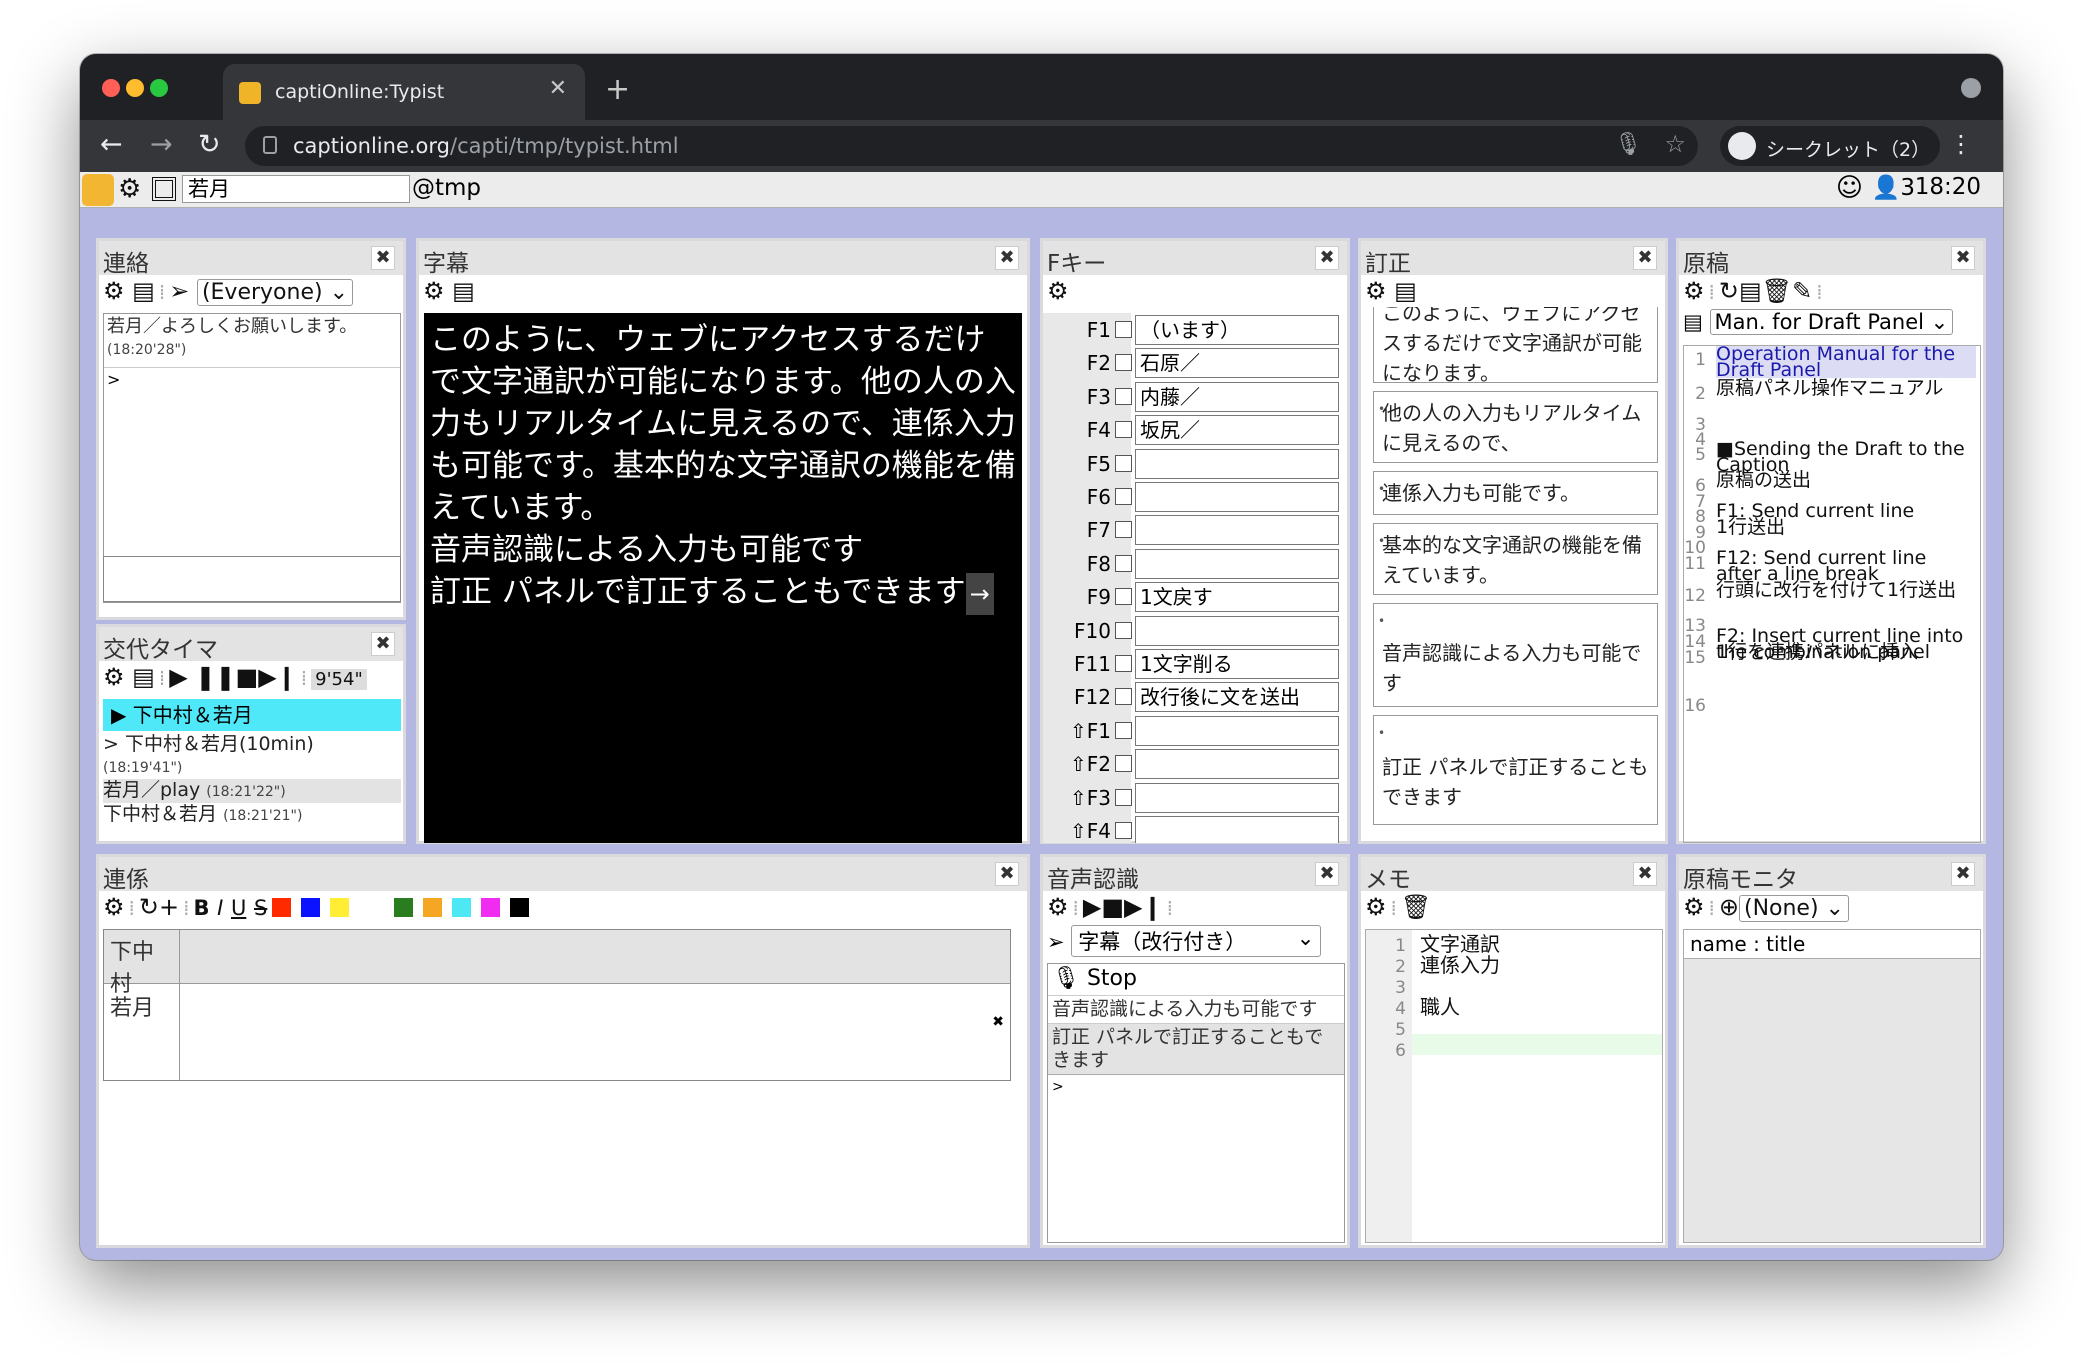 Image resolution: width=2081 pixels, height=1366 pixels. Describe the element at coordinates (135, 88) in the screenshot. I see `minimize-window-button` at that location.